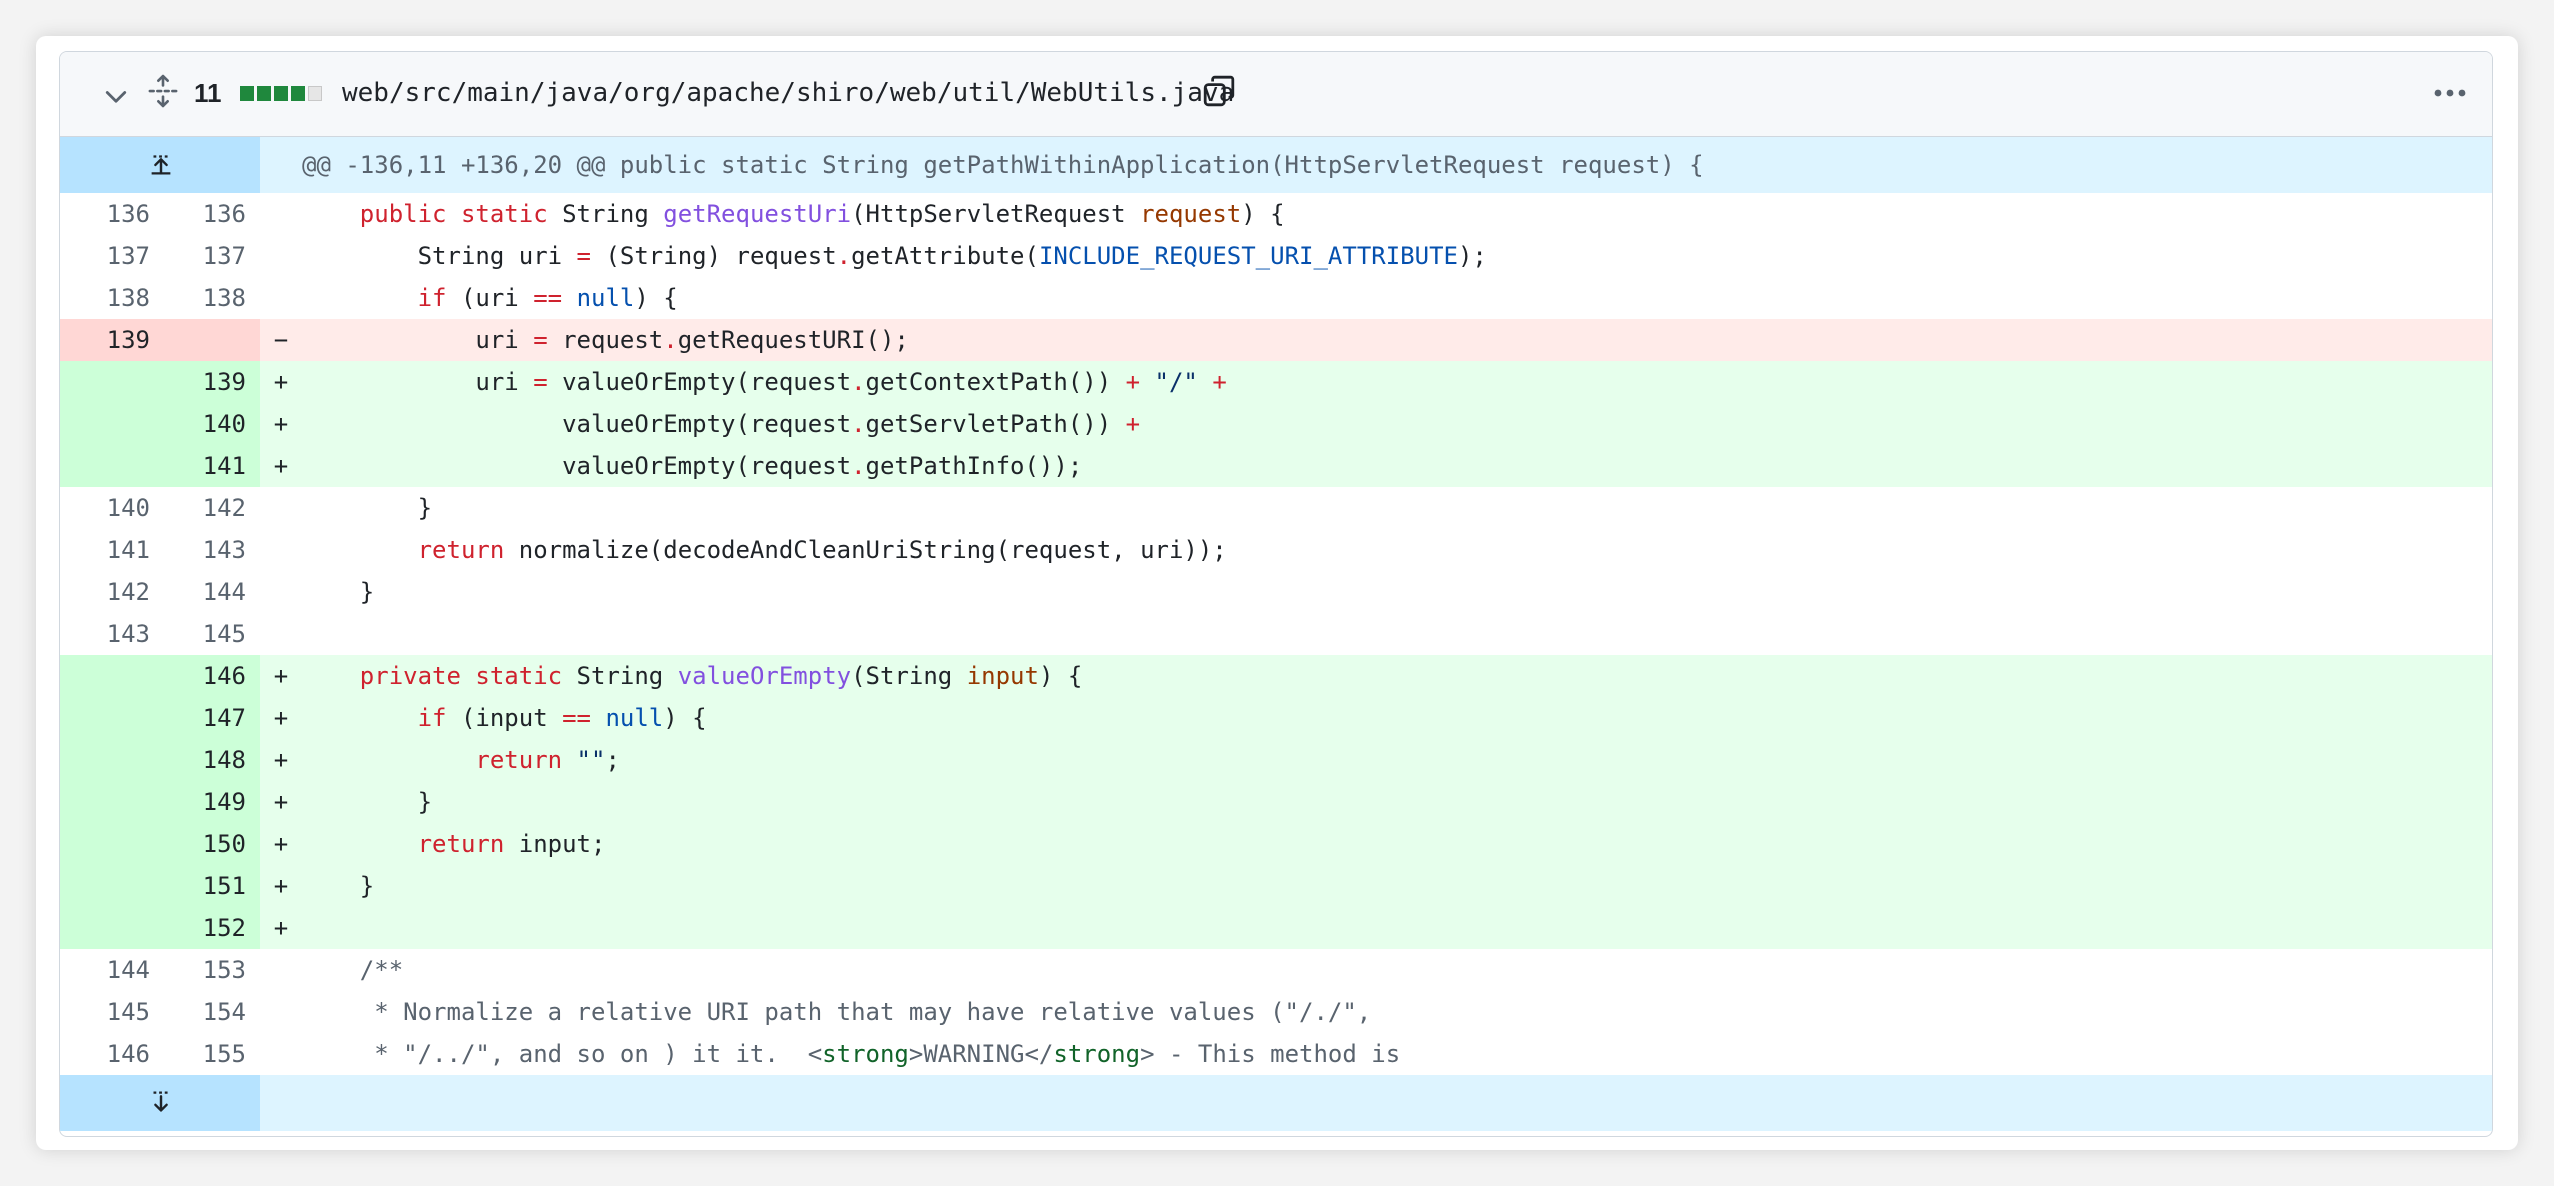 The image size is (2554, 1186). I want to click on code-token: getContextPath()), so click(995, 382).